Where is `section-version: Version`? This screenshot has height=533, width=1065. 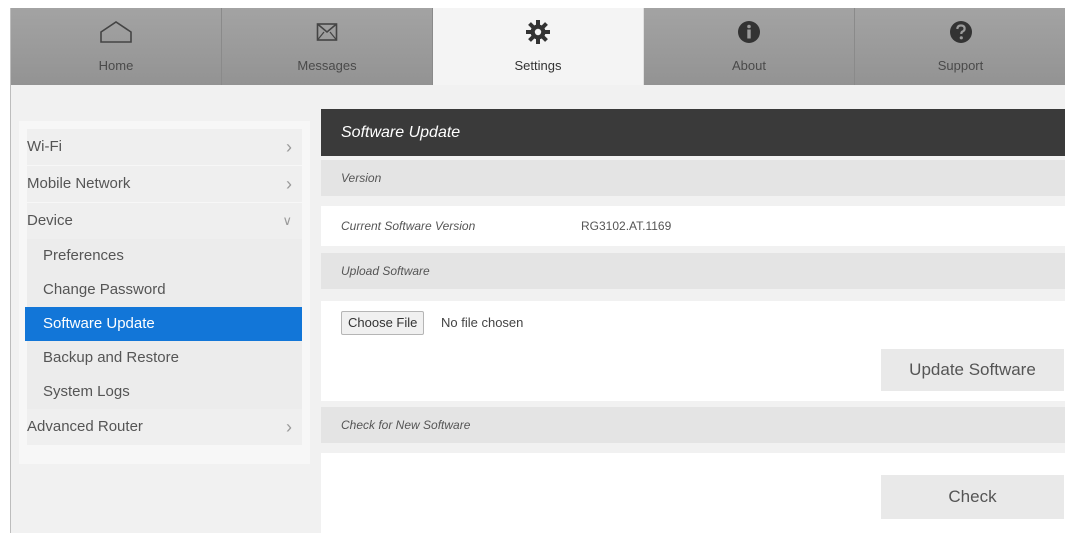 section-version: Version is located at coordinates (693, 178).